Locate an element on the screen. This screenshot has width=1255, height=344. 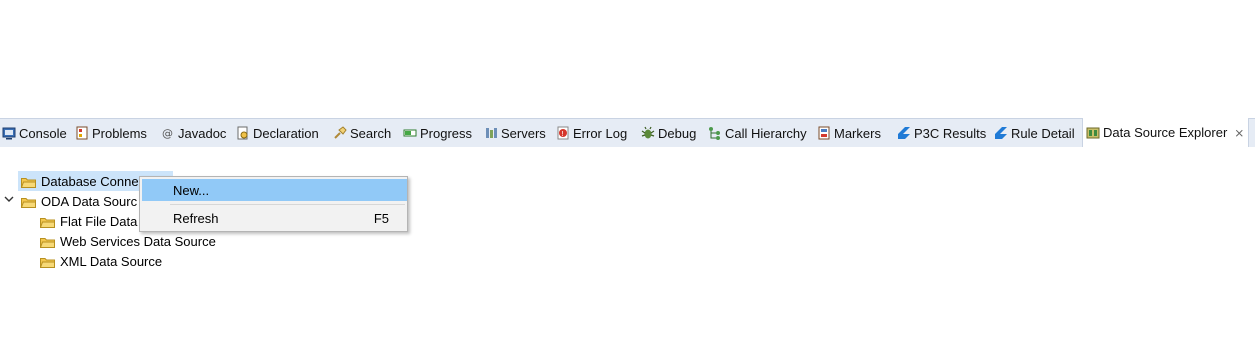
tab-rule-detail: Rule Detail is located at coordinates (1034, 133).